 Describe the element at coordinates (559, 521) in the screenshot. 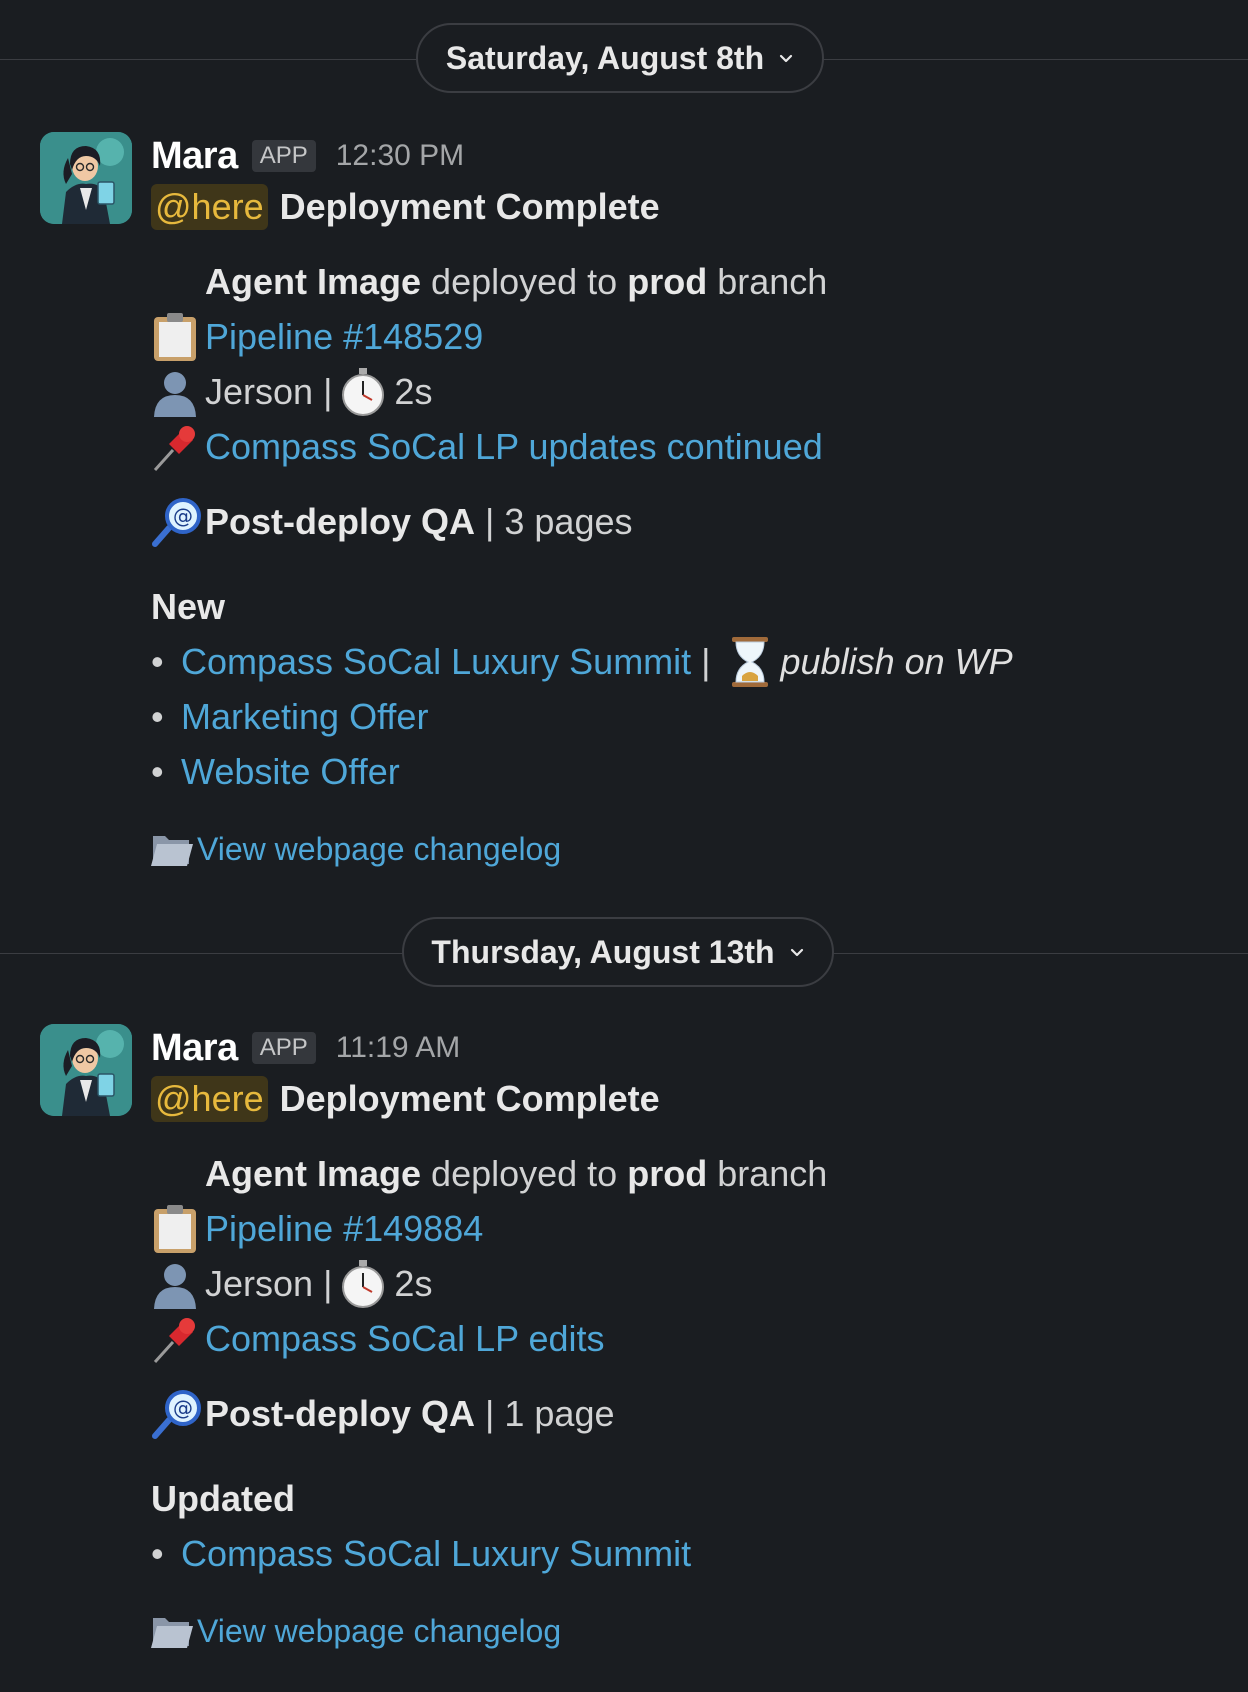

I see `qa-count: | 3 pages` at that location.